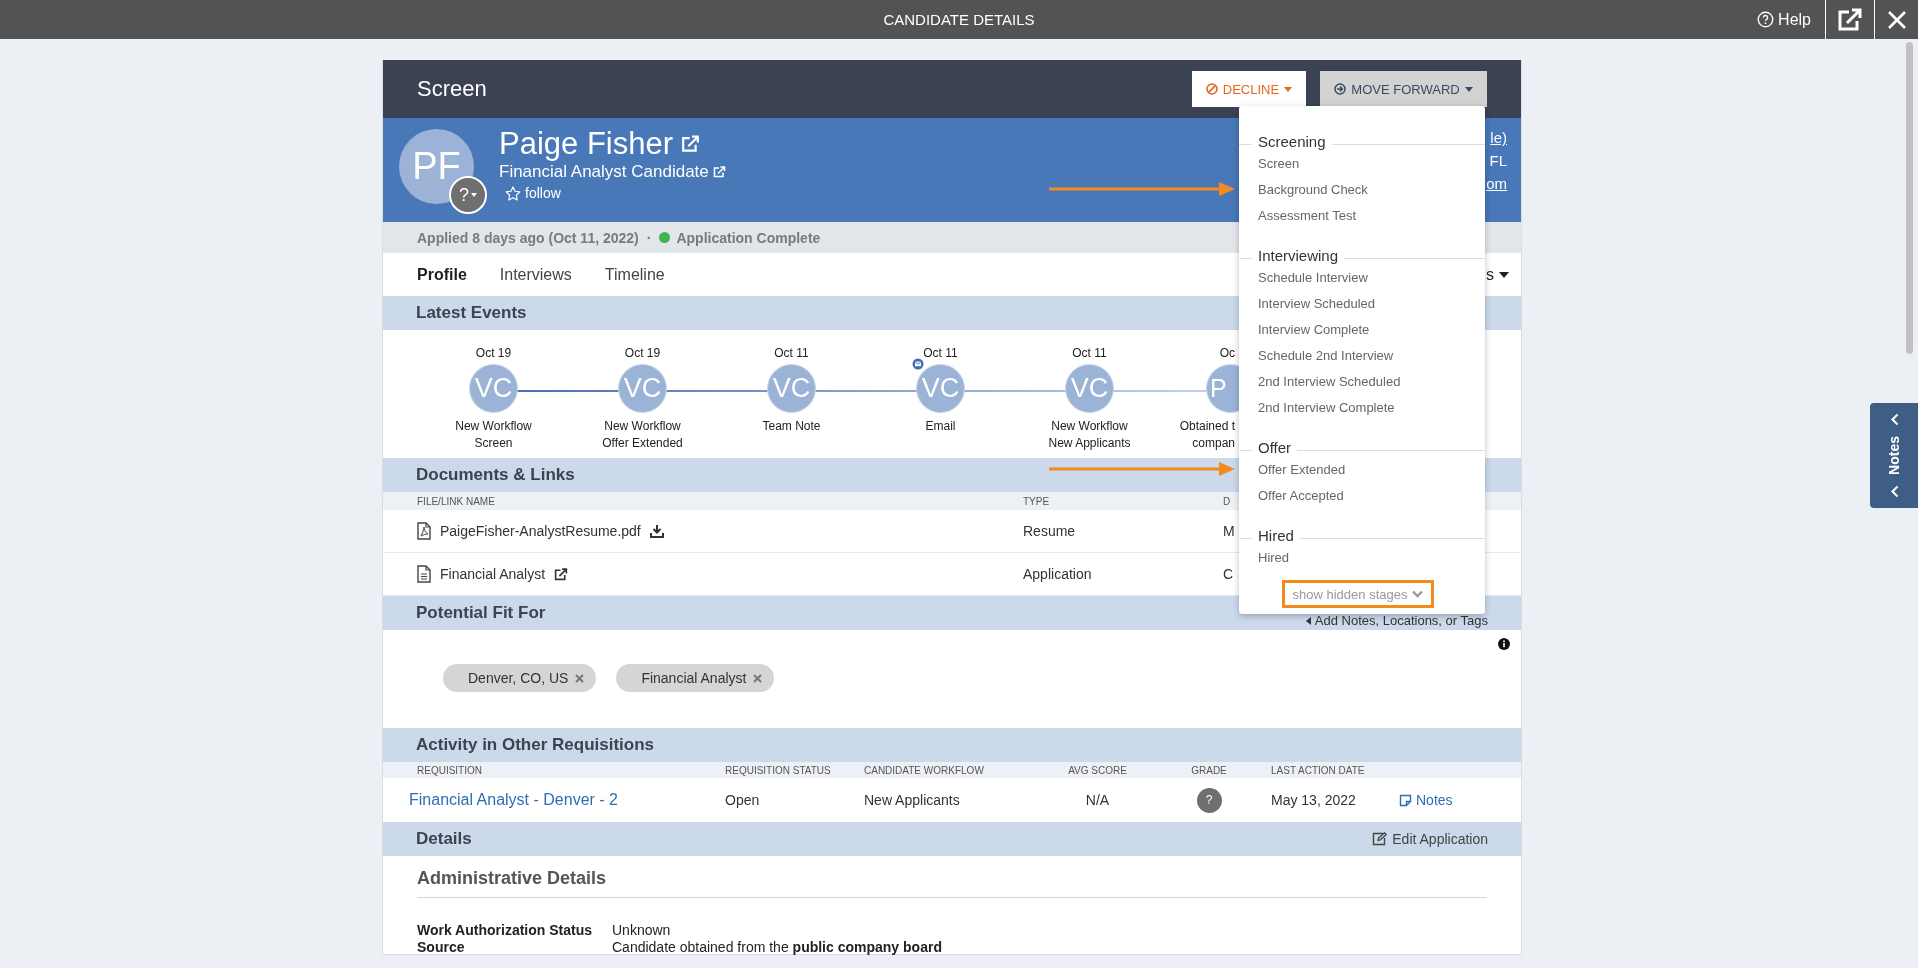 This screenshot has height=968, width=1918. Describe the element at coordinates (1766, 19) in the screenshot. I see `help-icon` at that location.